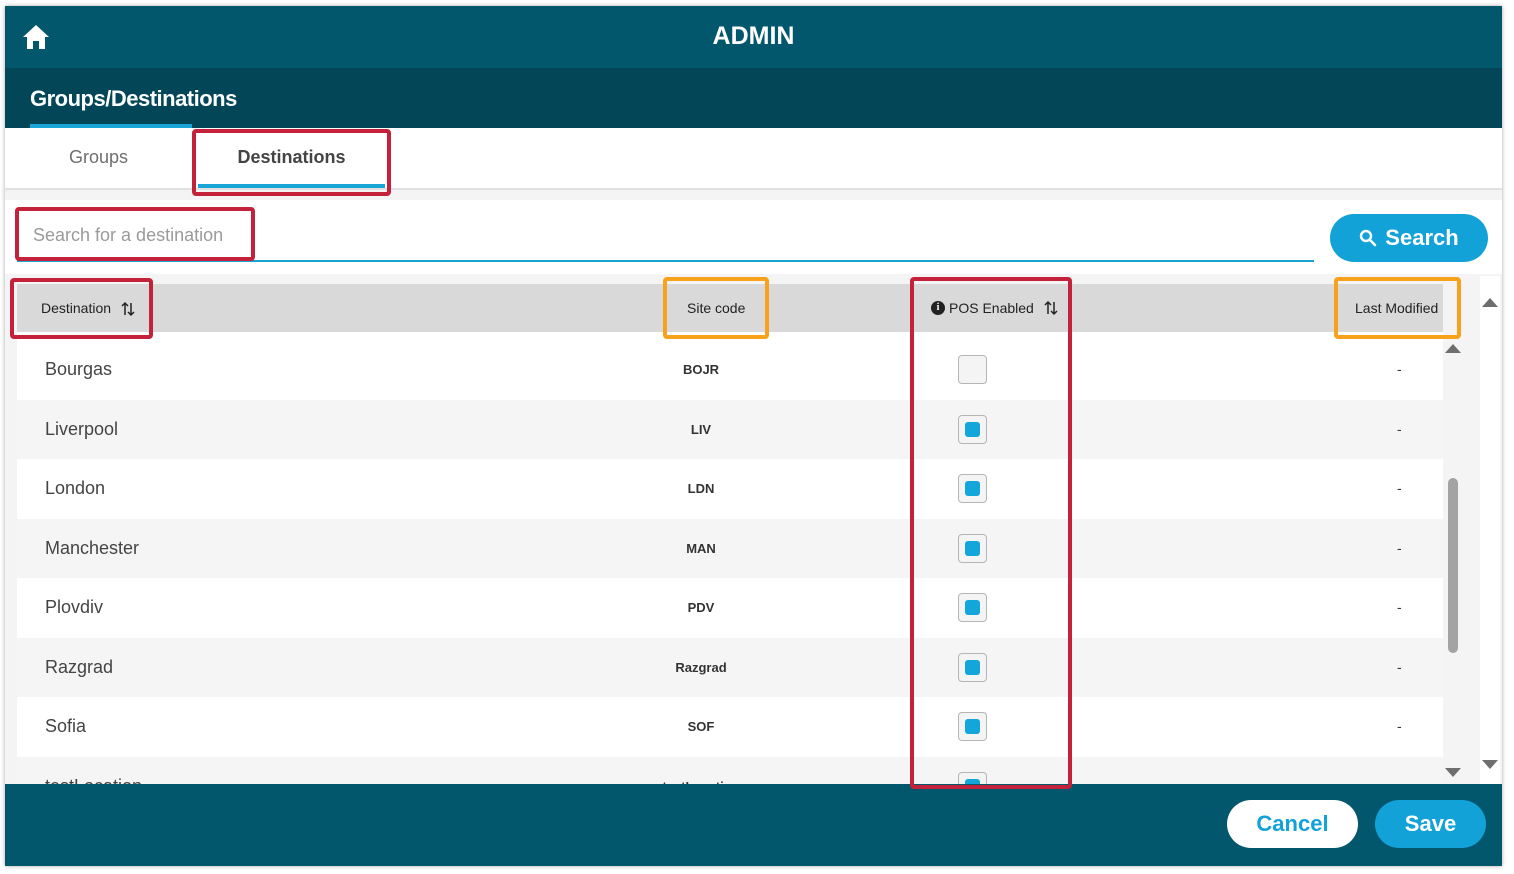 The height and width of the screenshot is (874, 1514). What do you see at coordinates (938, 308) in the screenshot?
I see `info-icon: i` at bounding box center [938, 308].